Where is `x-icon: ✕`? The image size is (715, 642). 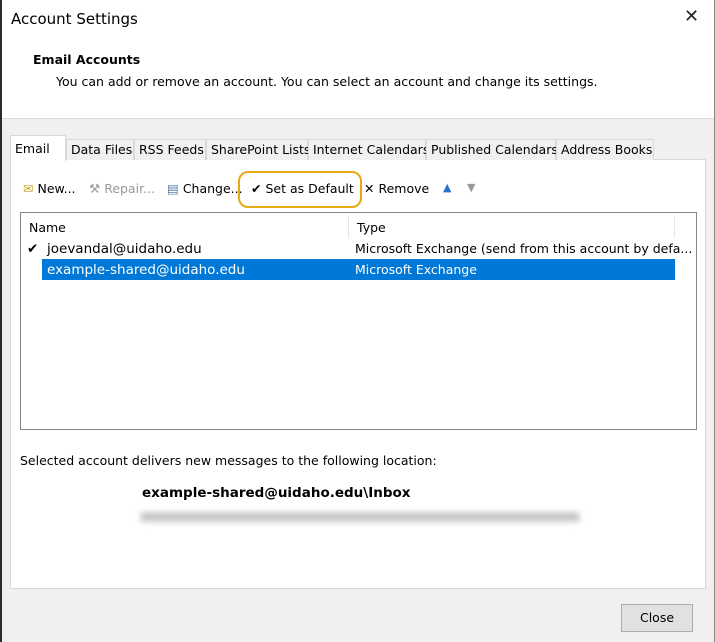
x-icon: ✕ is located at coordinates (369, 188).